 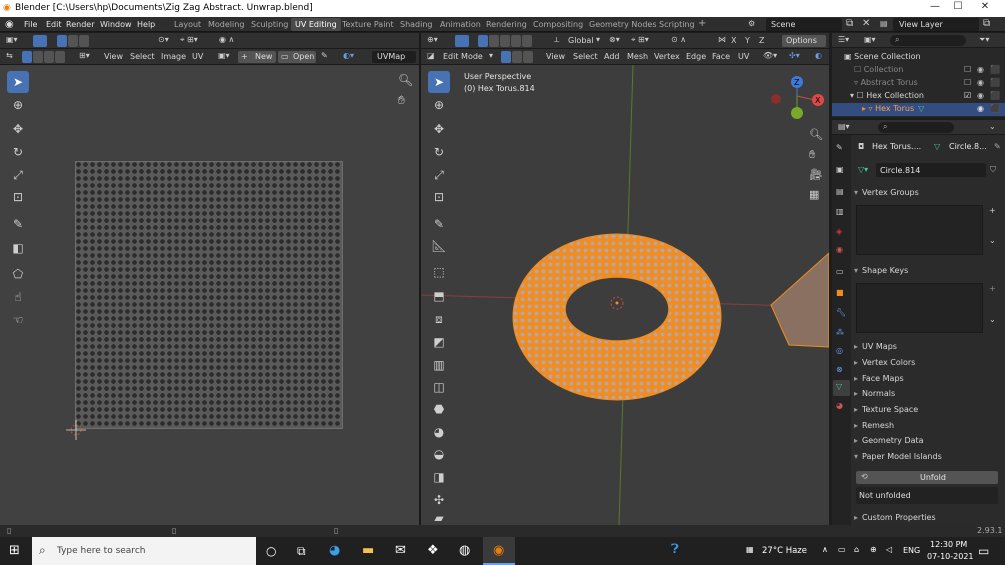 I want to click on pin-context-icon: ✎, so click(x=997, y=146).